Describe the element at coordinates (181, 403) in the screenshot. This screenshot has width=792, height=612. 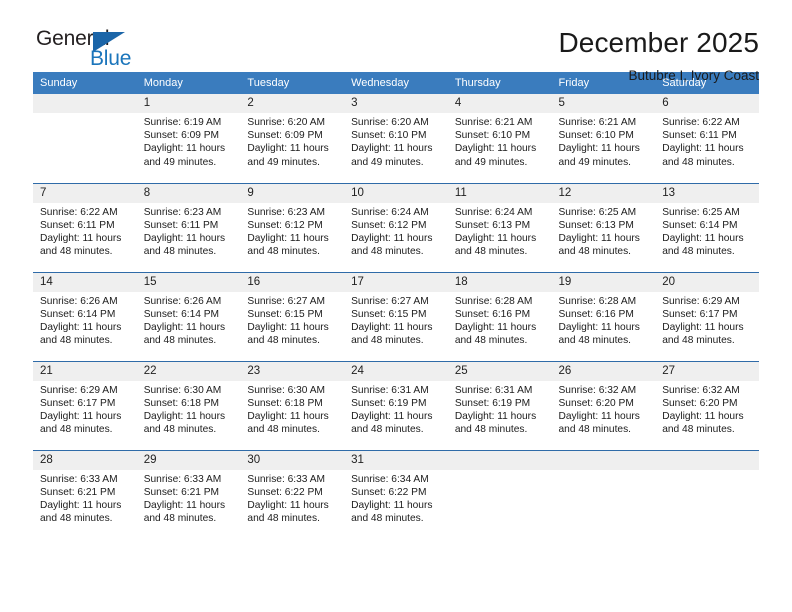
I see `sunset-text: Sunset: 6:18 PM` at that location.